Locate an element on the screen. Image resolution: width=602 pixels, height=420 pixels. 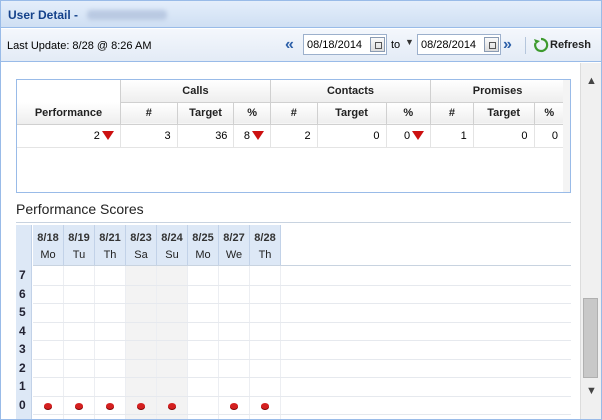
day-date-label: 8/28 is located at coordinates (265, 238).